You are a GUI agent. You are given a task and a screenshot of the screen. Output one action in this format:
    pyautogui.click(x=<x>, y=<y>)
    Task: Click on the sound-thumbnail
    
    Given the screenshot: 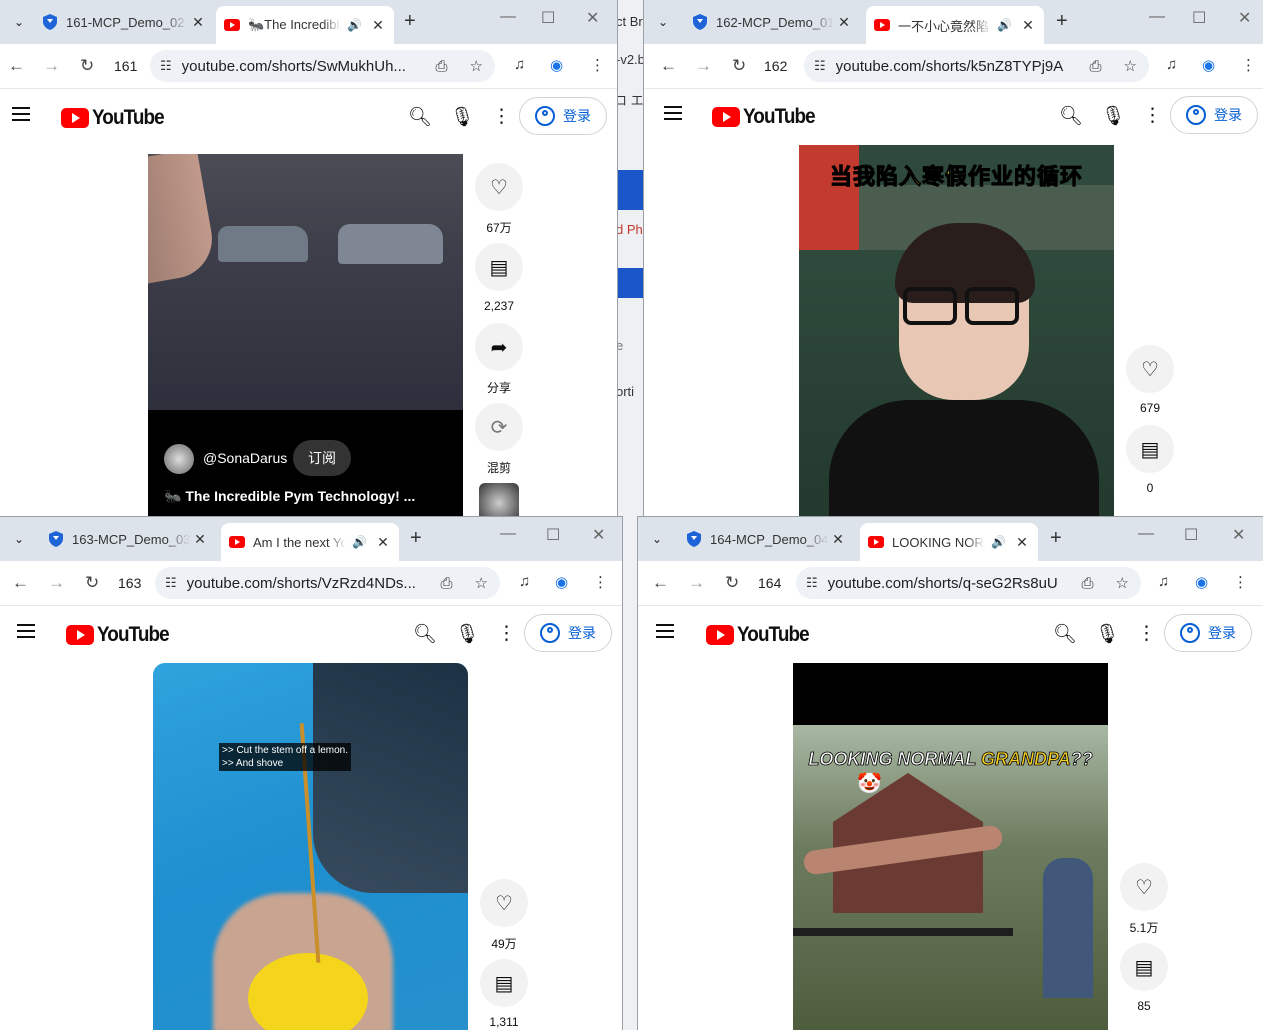 What is the action you would take?
    pyautogui.click(x=499, y=499)
    